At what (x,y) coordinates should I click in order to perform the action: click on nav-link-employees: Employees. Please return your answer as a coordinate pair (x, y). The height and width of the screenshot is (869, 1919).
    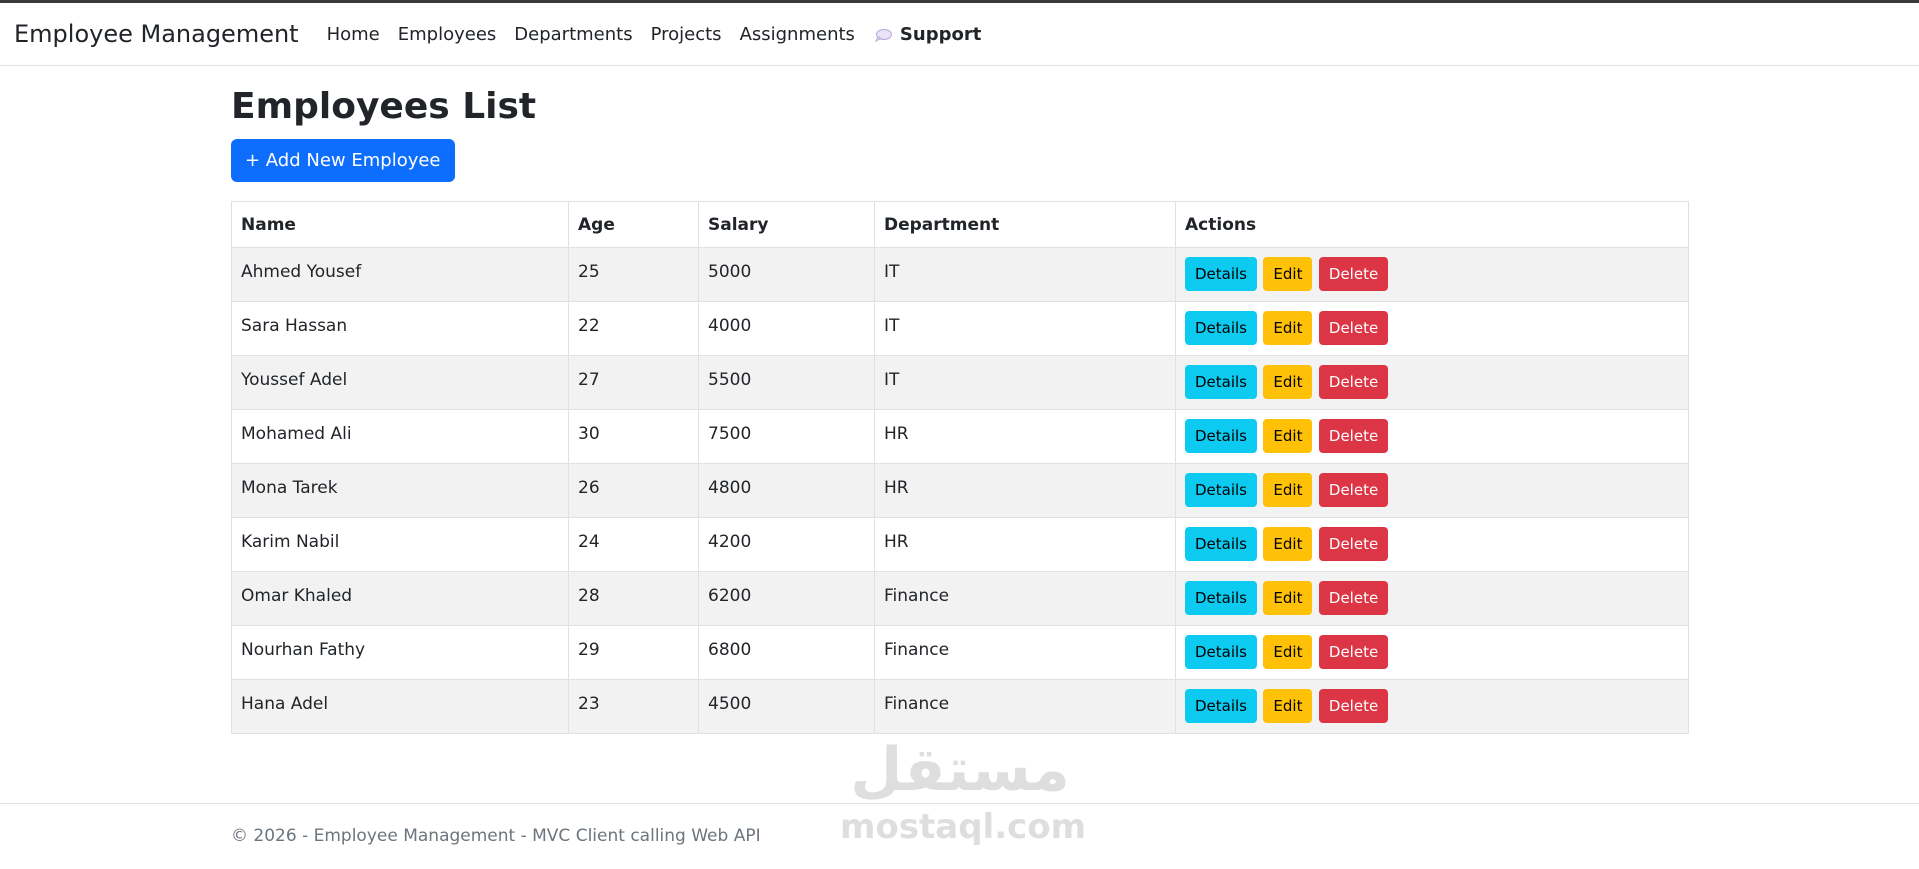
    Looking at the image, I should click on (447, 34).